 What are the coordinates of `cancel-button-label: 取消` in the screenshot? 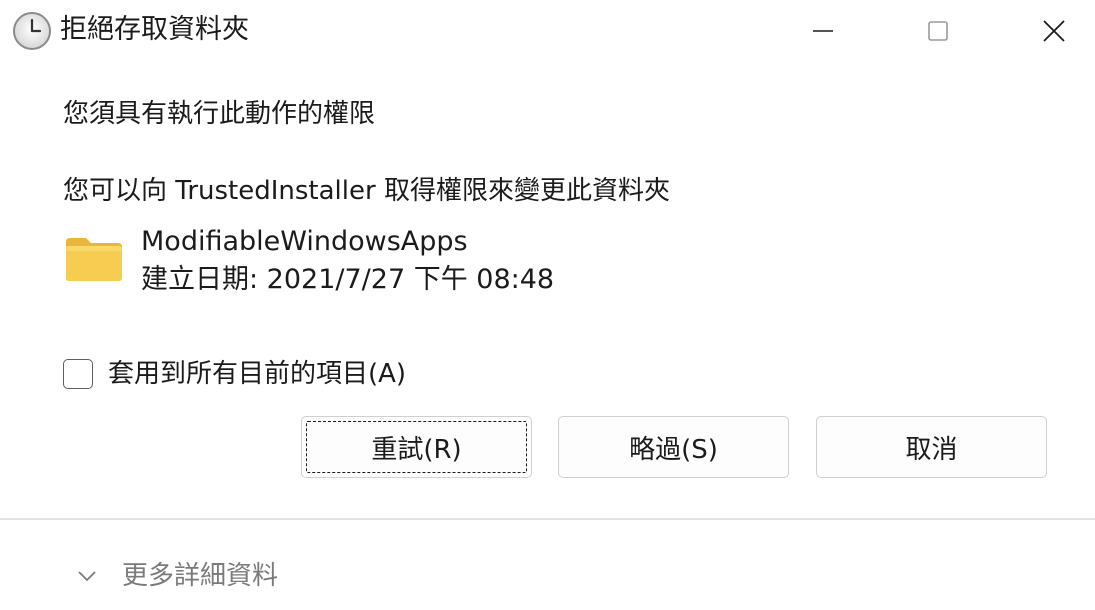 It's located at (931, 449).